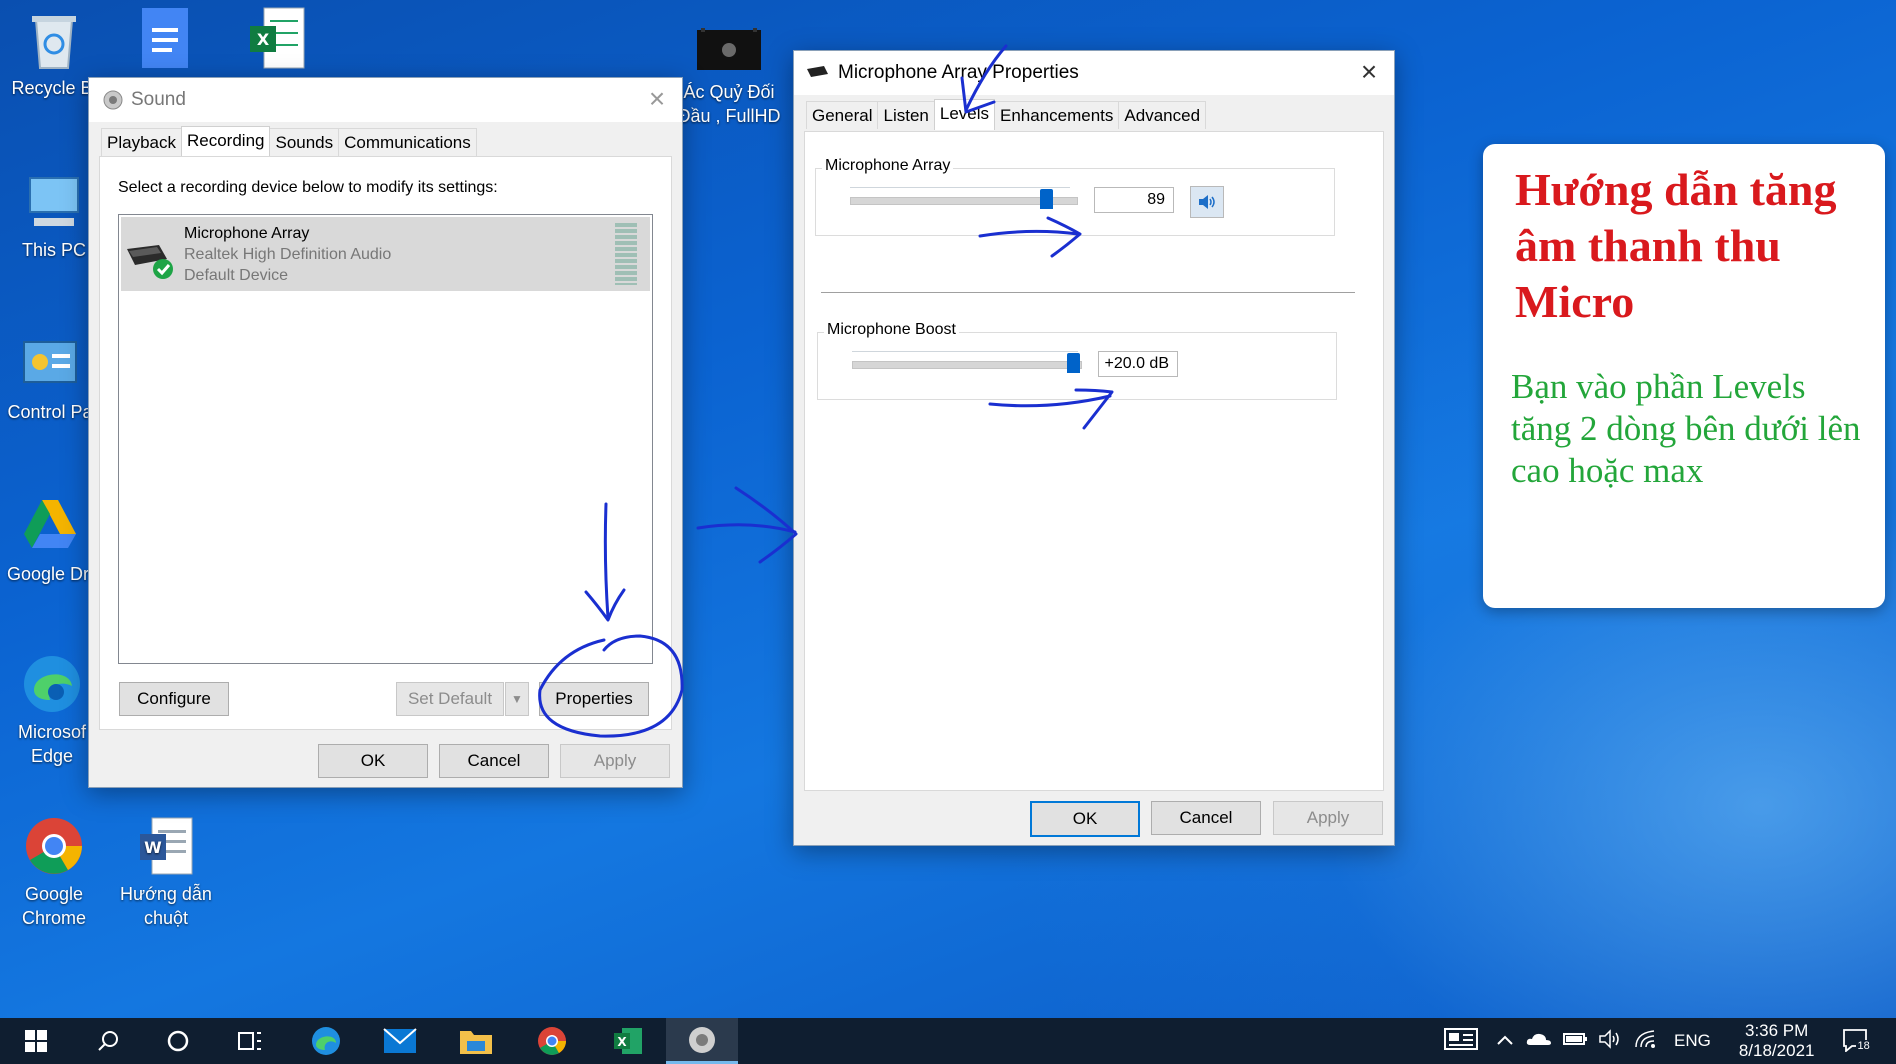 The height and width of the screenshot is (1064, 1896). Describe the element at coordinates (250, 1041) in the screenshot. I see `task-view-button` at that location.